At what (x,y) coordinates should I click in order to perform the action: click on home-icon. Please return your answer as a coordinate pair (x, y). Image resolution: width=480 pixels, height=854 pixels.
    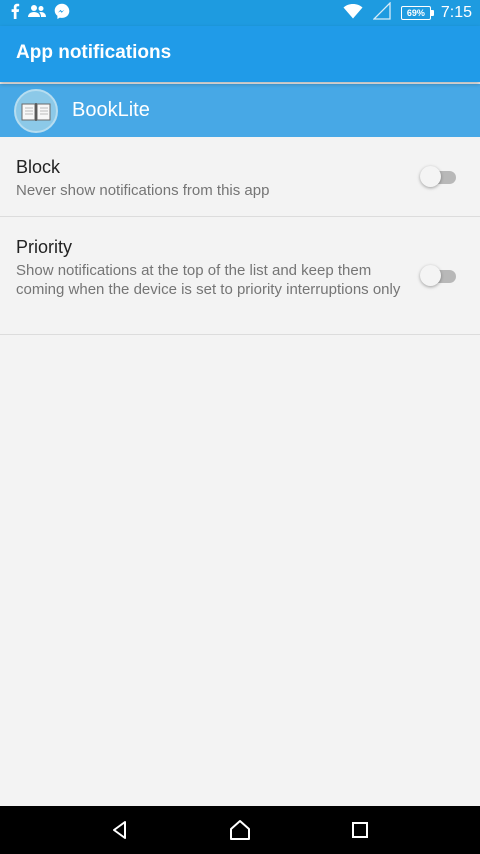
    Looking at the image, I should click on (240, 830).